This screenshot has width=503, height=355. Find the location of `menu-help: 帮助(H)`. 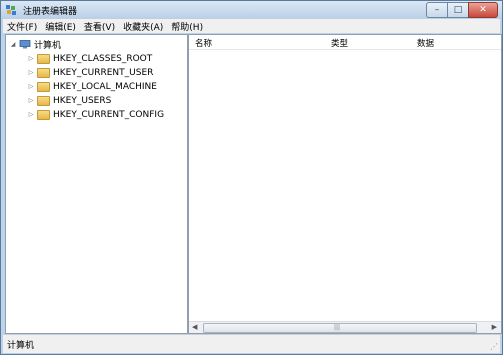

menu-help: 帮助(H) is located at coordinates (187, 26).